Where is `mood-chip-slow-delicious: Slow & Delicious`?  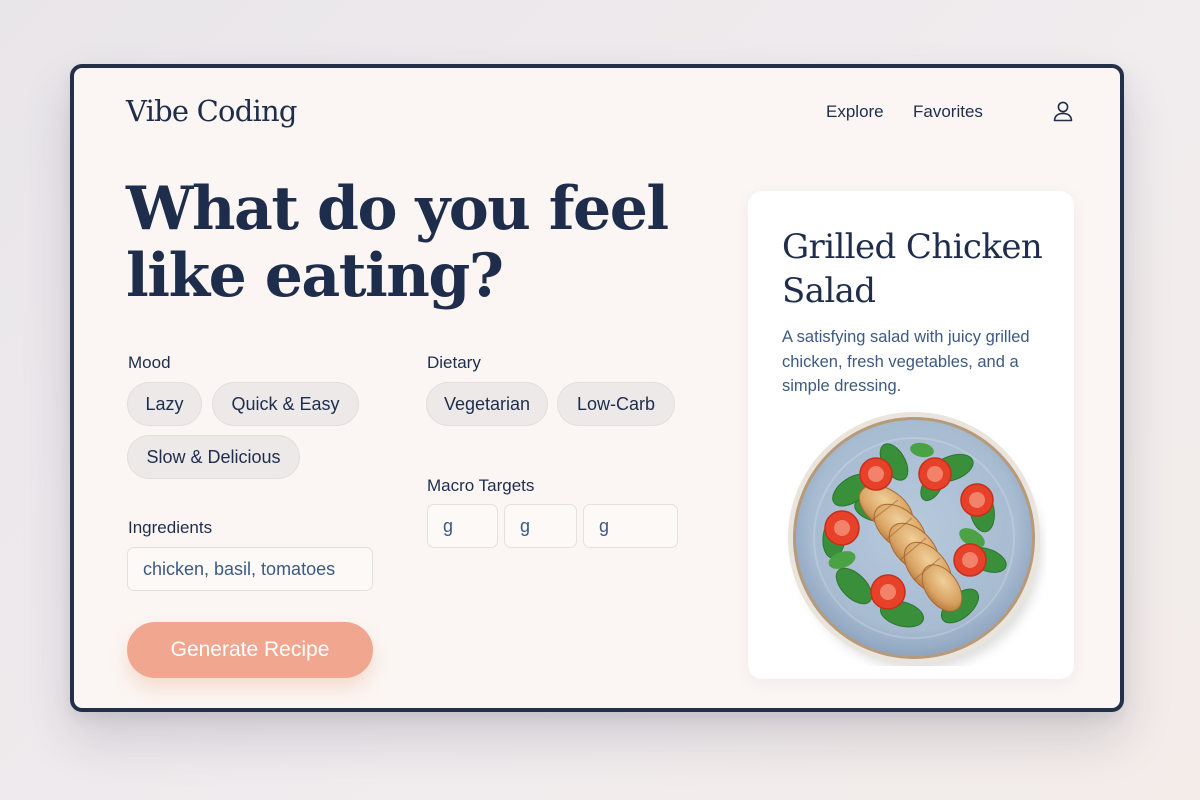 mood-chip-slow-delicious: Slow & Delicious is located at coordinates (213, 457).